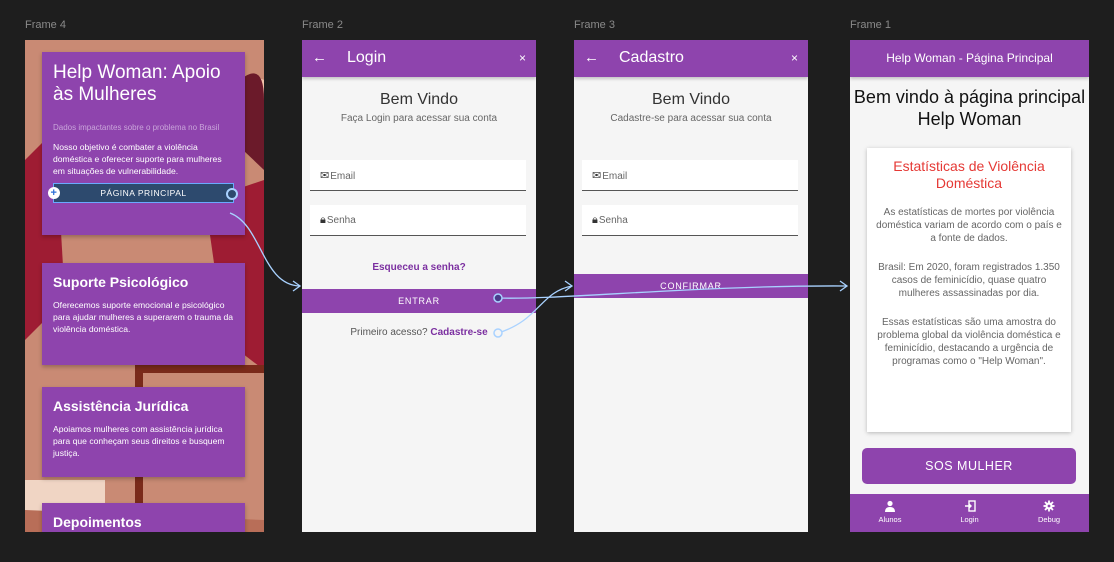 Image resolution: width=1114 pixels, height=562 pixels. I want to click on main-page-button-label: PÁGINA PRINCIPAL, so click(143, 193).